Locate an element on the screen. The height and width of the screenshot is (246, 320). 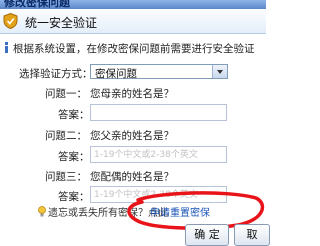
answer-2-field is located at coordinates (158, 154).